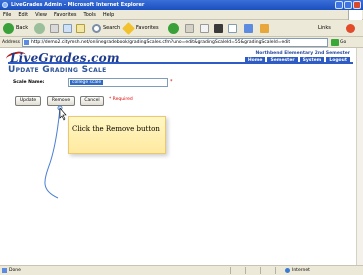 This screenshot has width=363, height=275. Describe the element at coordinates (108, 14) in the screenshot. I see `menu-help: Help` at that location.